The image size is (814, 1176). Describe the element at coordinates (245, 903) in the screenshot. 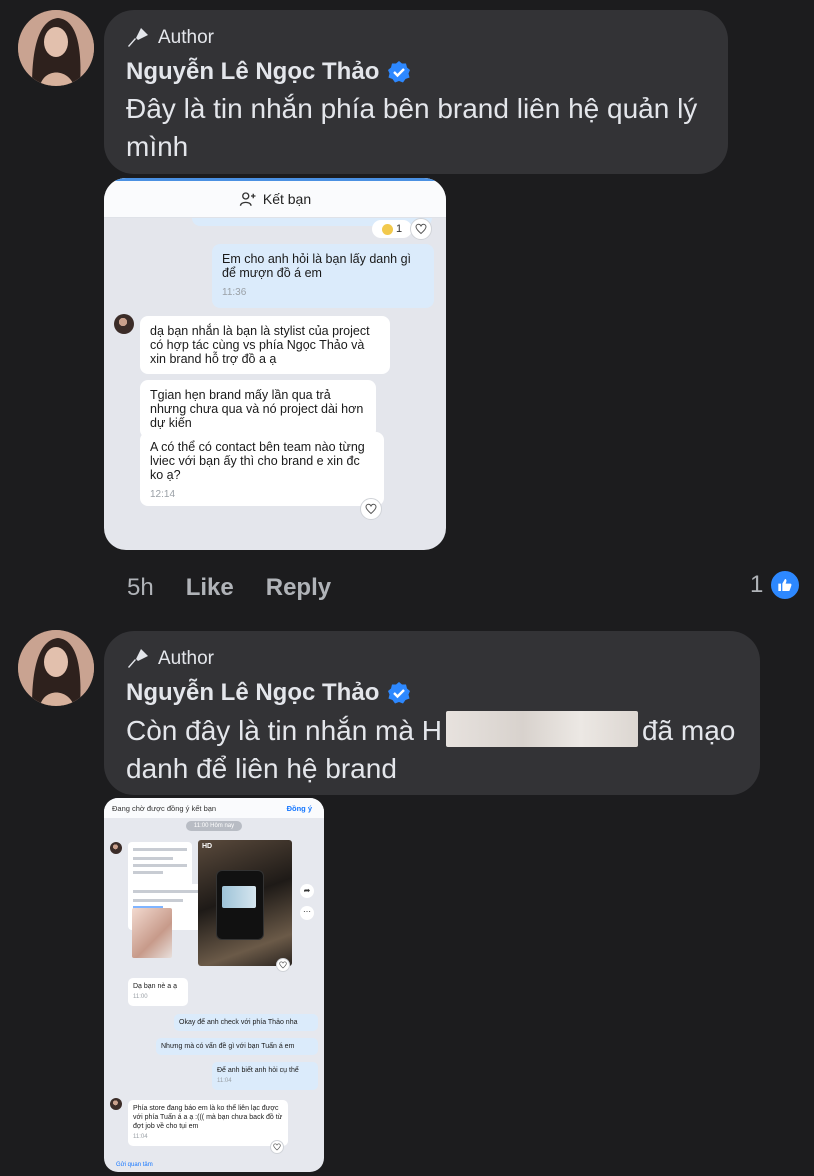

I see `id-card-photo: HD` at that location.